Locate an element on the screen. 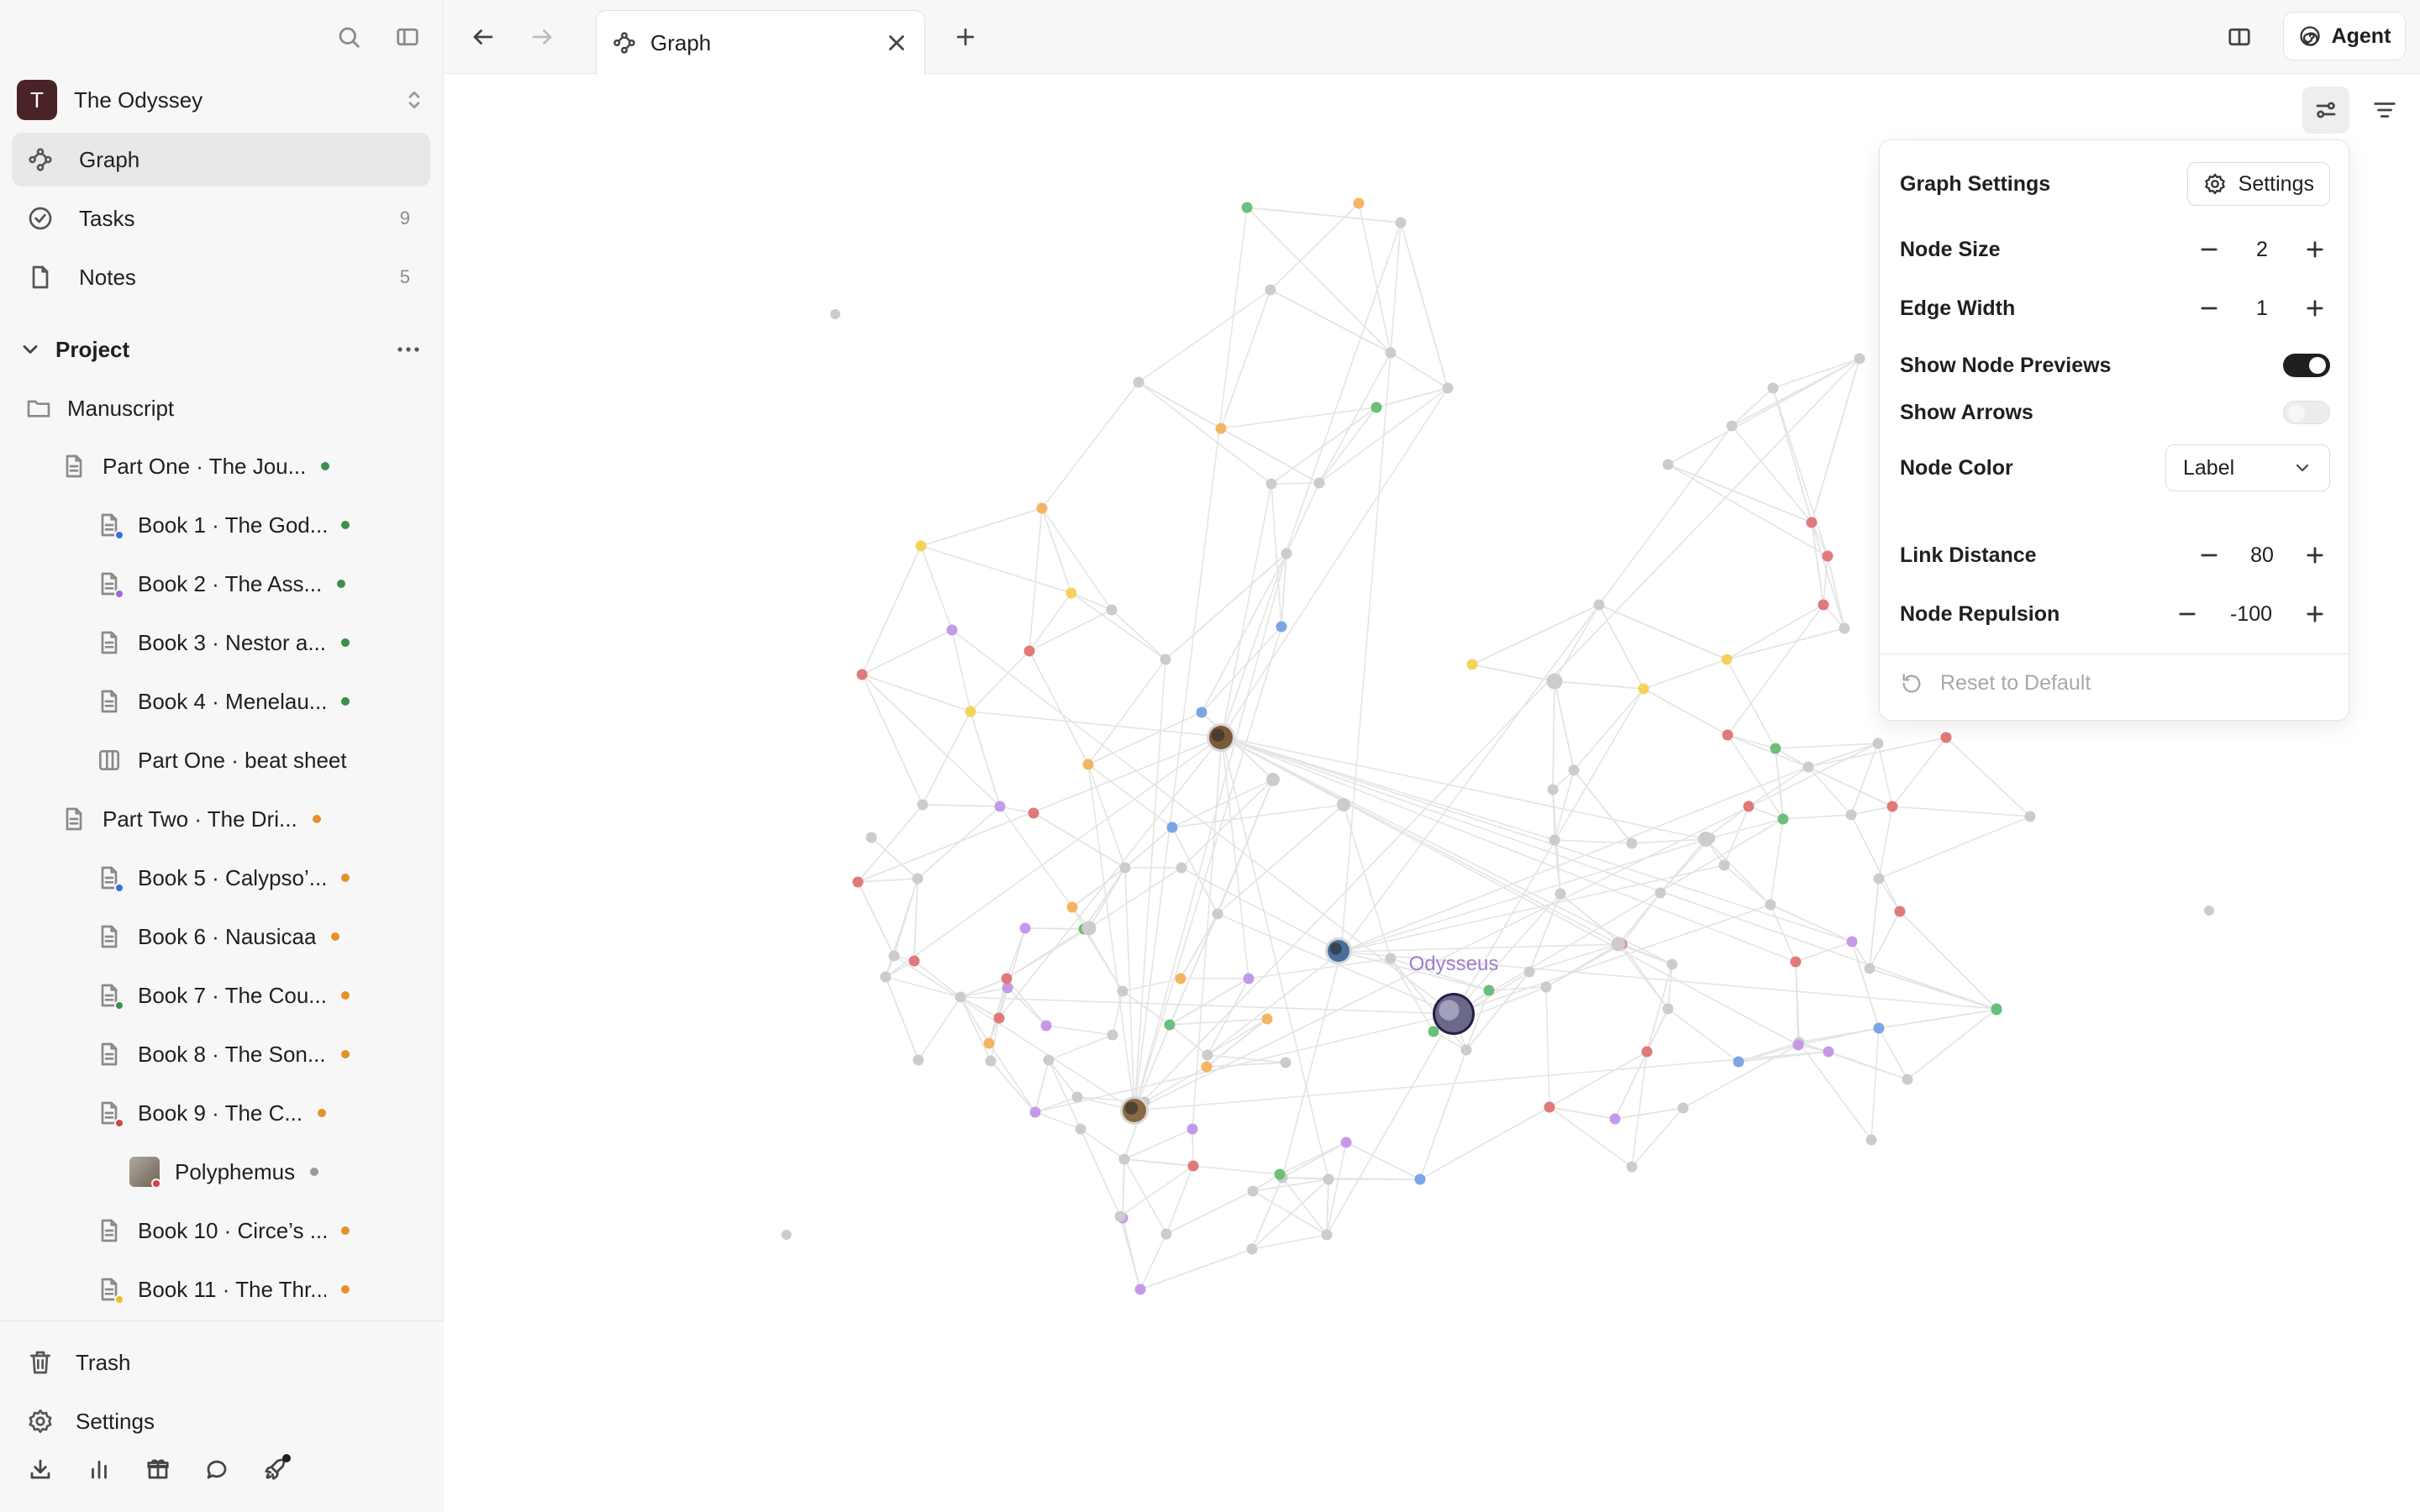  show-arrows-toggle is located at coordinates (2306, 412).